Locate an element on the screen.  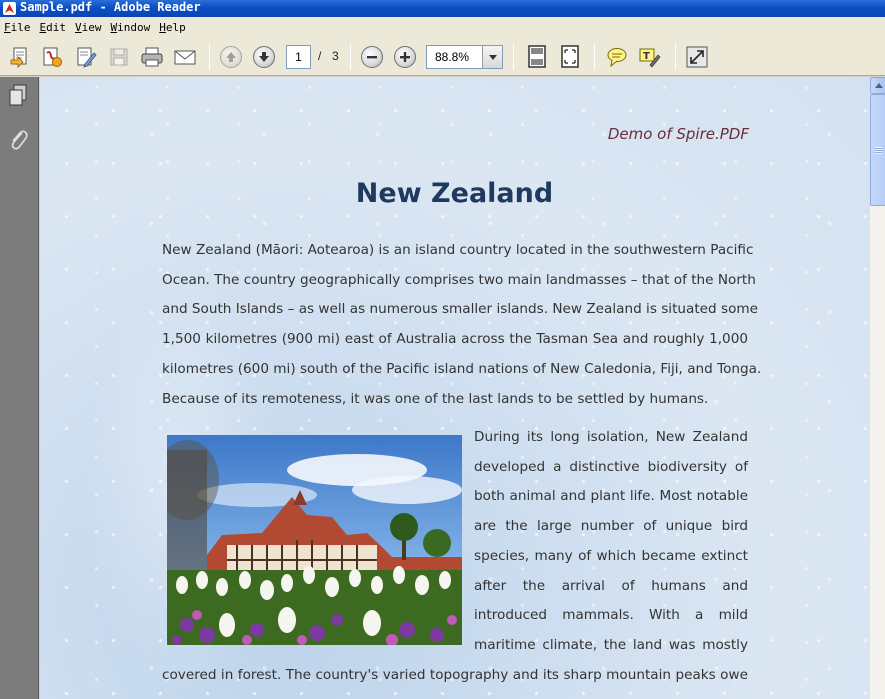
zoom-out-button is located at coordinates (372, 57).